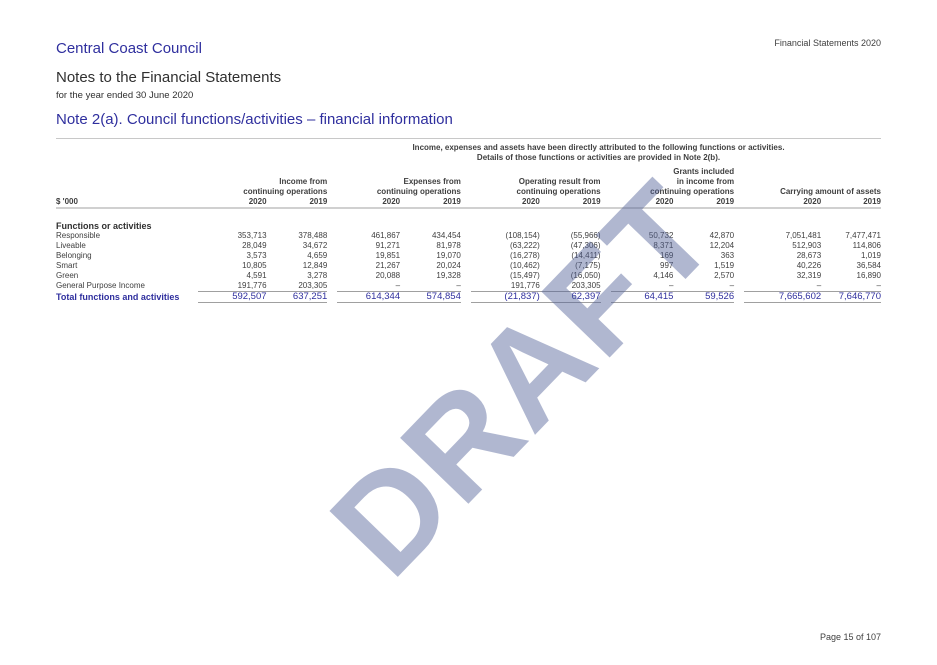 The height and width of the screenshot is (665, 937). I want to click on total-value: 59,526, so click(704, 297).